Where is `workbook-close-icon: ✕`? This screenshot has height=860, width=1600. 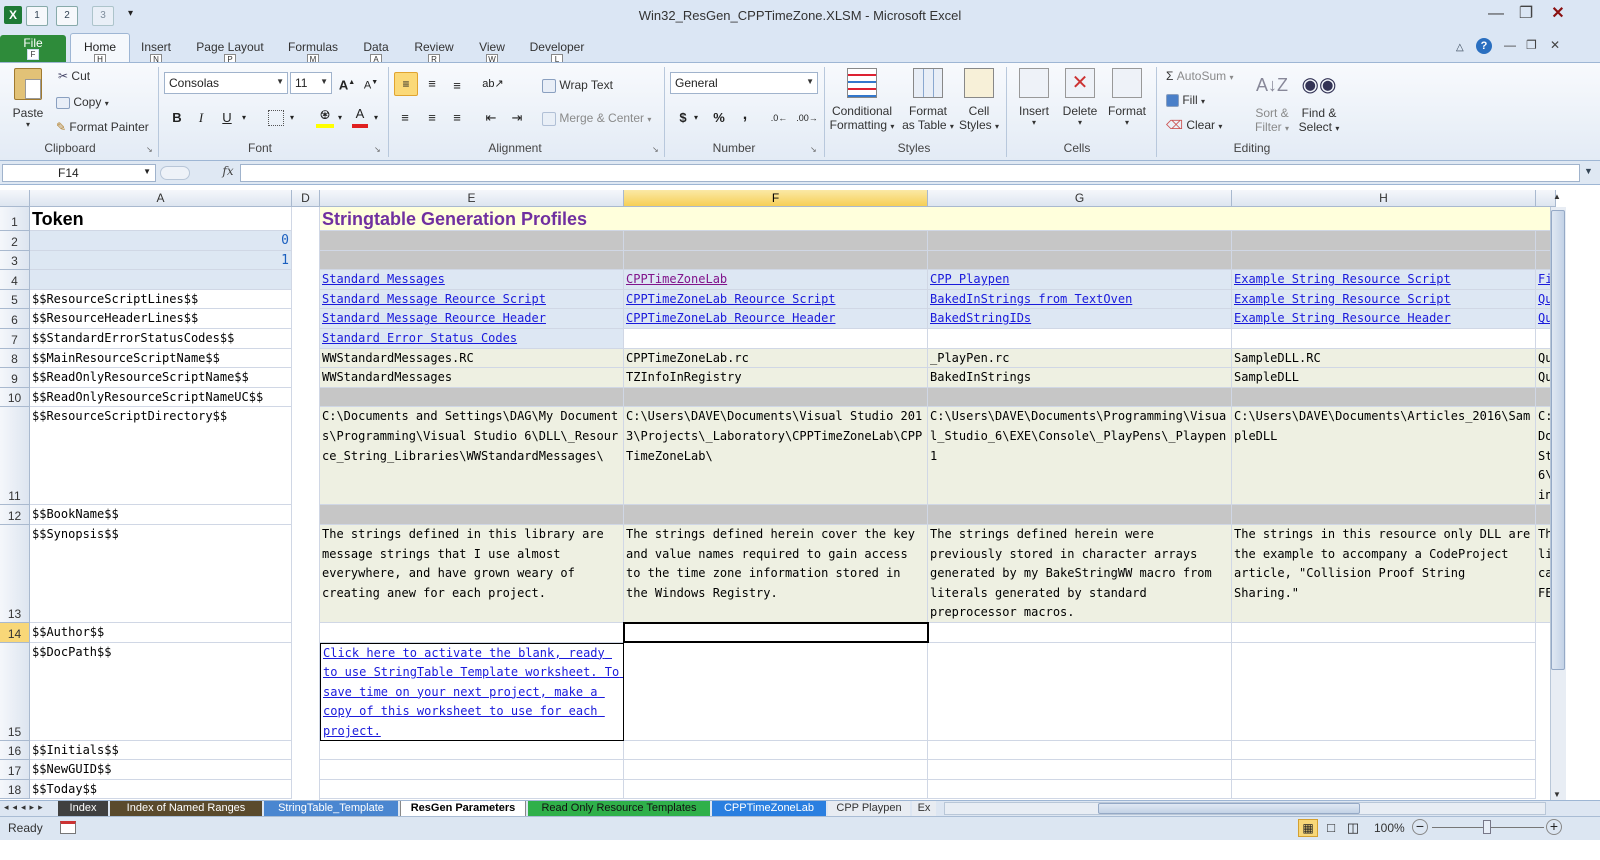
workbook-close-icon: ✕ is located at coordinates (1555, 45).